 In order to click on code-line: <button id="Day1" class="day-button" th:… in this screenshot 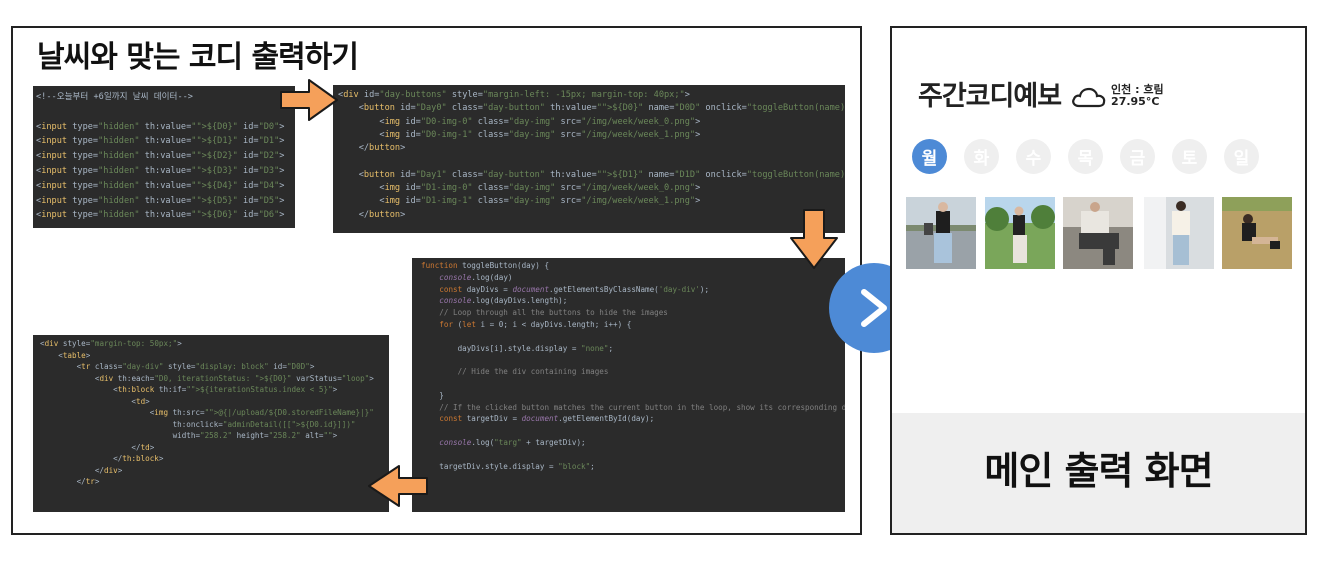, I will do `click(591, 174)`.